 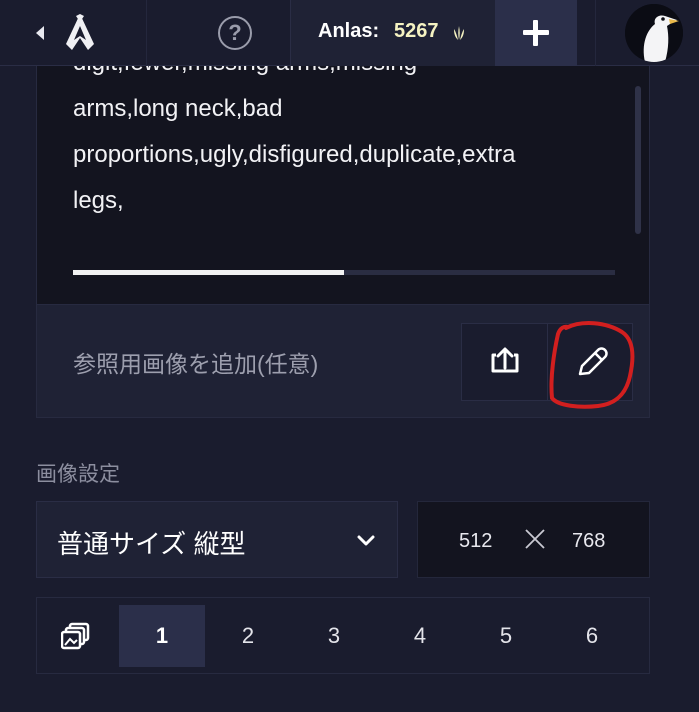 I want to click on penguin-avatar-icon, so click(x=654, y=33).